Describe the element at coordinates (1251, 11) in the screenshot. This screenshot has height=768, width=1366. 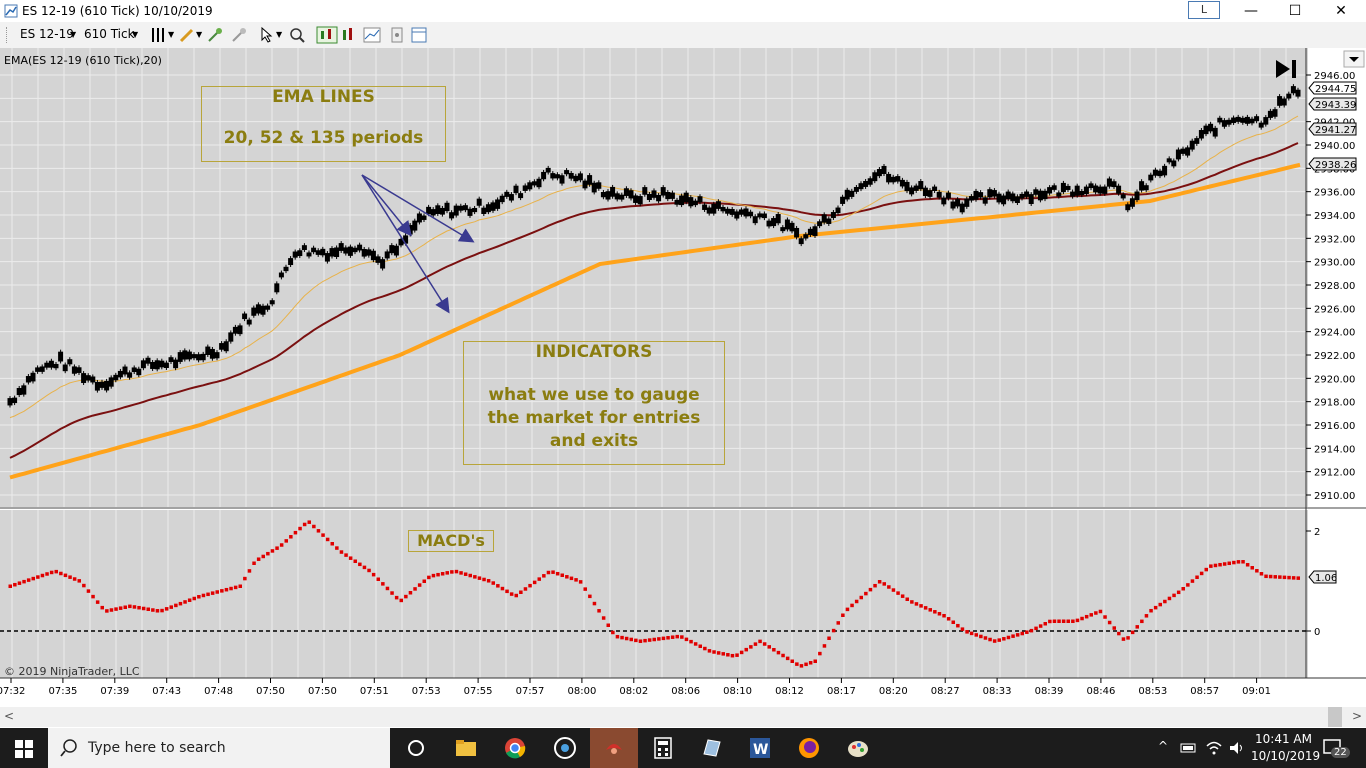
I see `minimize-button: —` at that location.